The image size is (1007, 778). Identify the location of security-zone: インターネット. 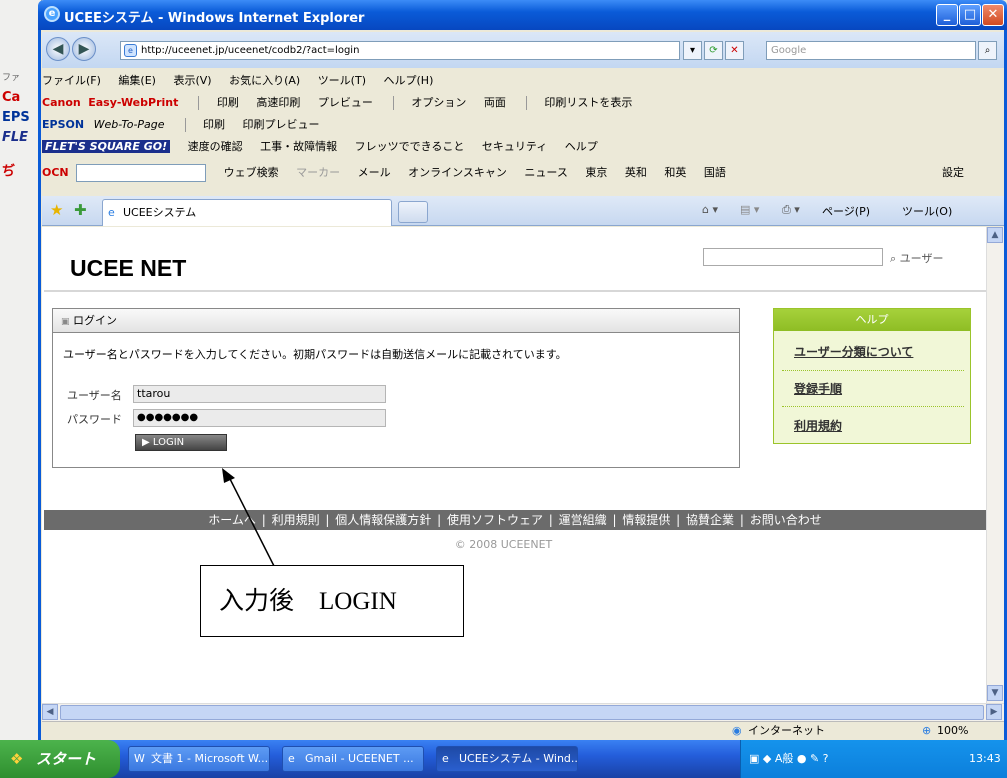
(786, 730).